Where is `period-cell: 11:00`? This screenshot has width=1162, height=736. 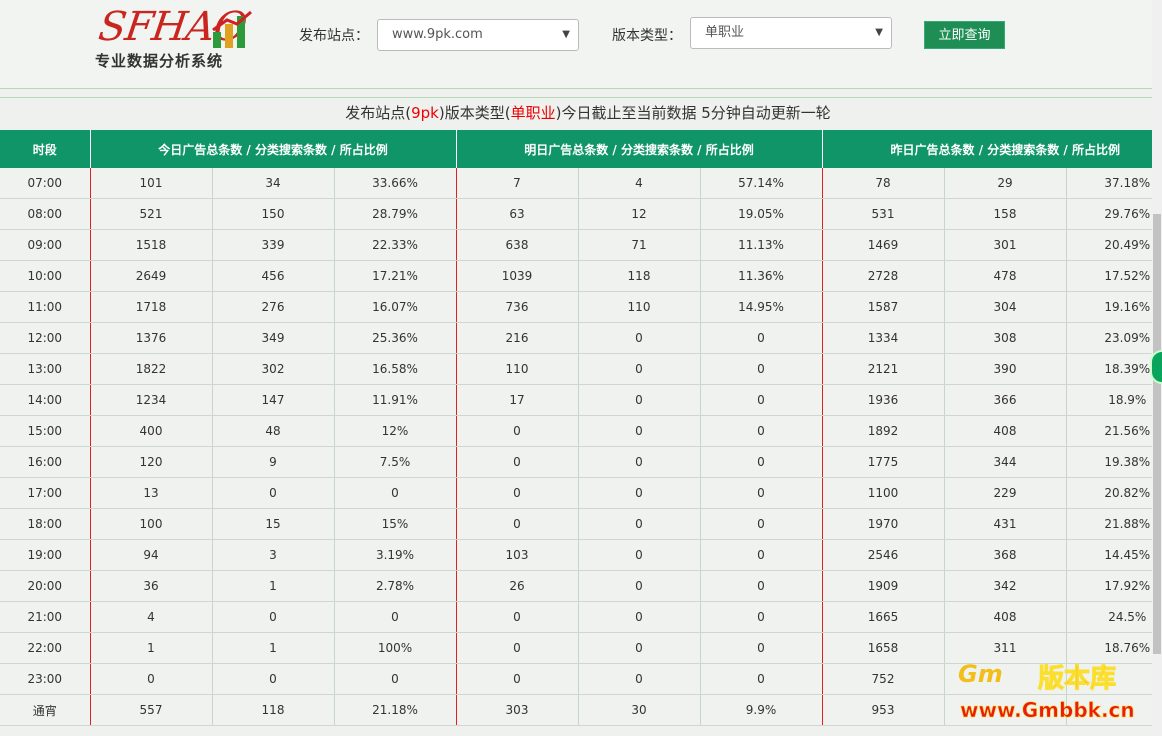
period-cell: 11:00 is located at coordinates (45, 307).